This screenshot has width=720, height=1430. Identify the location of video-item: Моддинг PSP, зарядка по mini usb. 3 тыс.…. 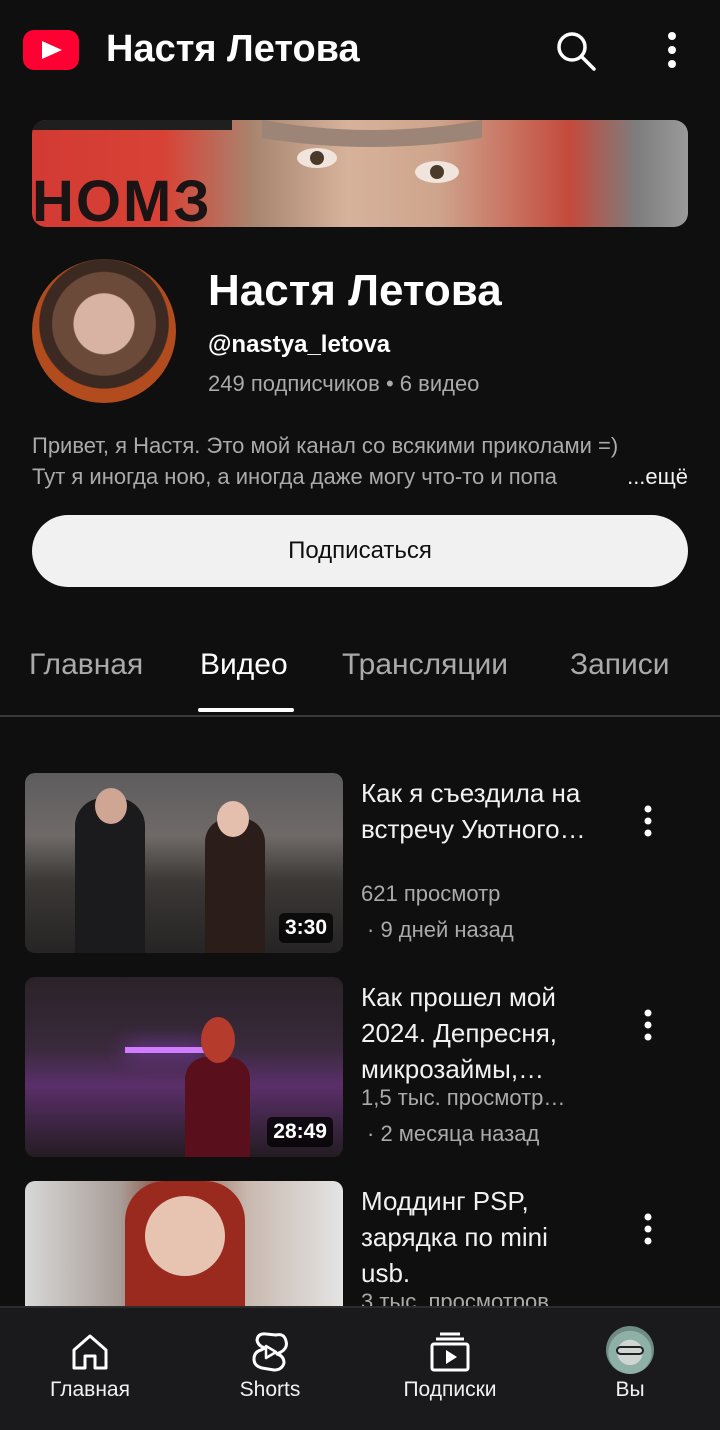
(360, 1243).